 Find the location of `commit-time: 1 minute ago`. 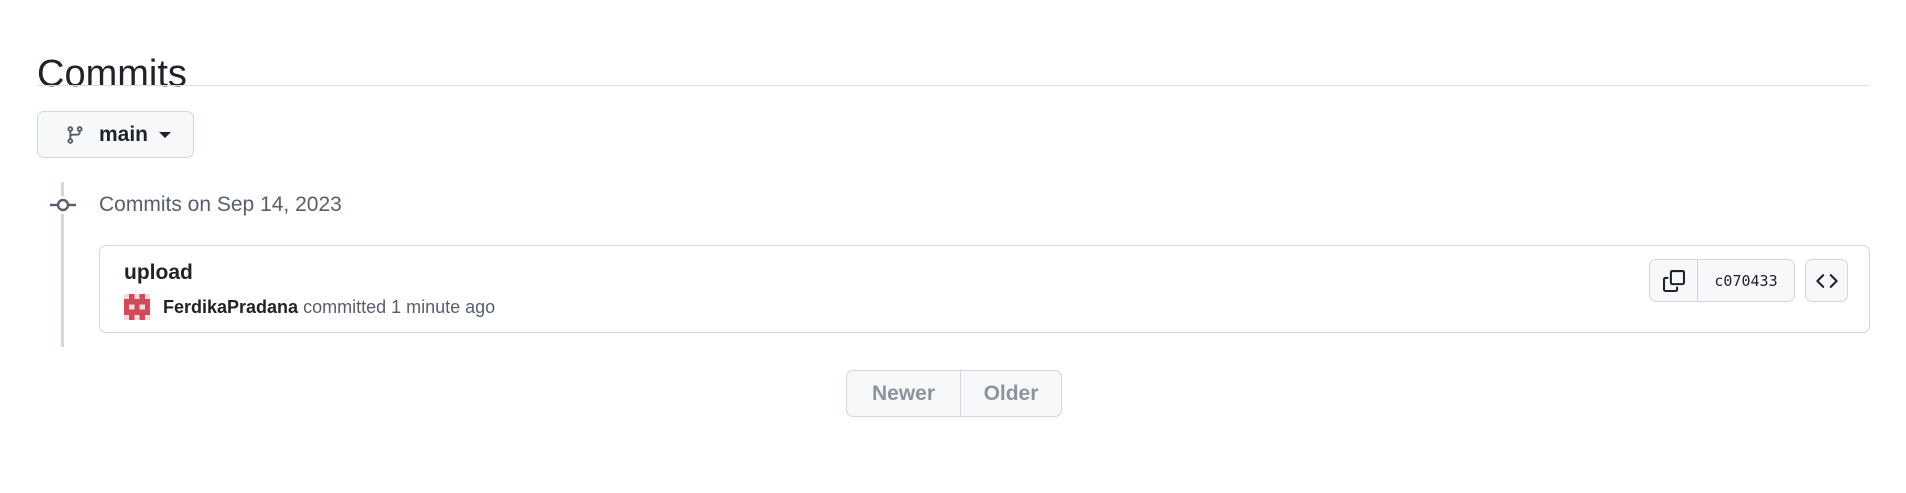

commit-time: 1 minute ago is located at coordinates (443, 307).